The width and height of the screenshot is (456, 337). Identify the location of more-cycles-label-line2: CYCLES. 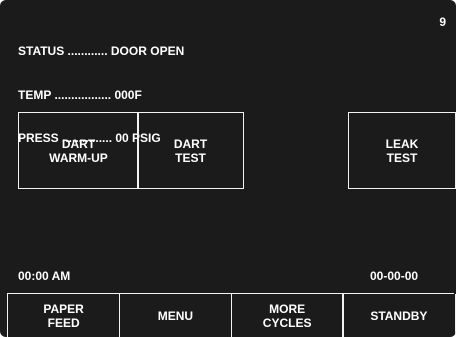
(287, 322).